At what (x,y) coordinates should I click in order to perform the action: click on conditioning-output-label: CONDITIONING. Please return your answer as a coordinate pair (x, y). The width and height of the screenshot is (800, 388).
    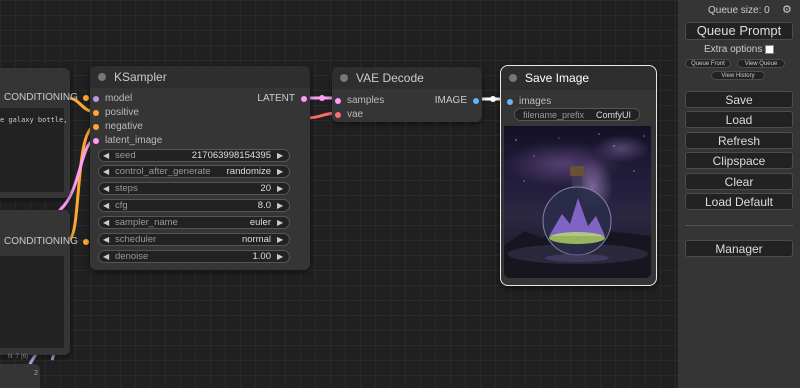
    Looking at the image, I should click on (41, 97).